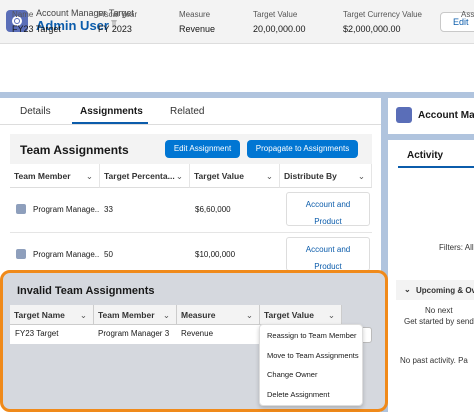  What do you see at coordinates (190, 124) in the screenshot?
I see `tab-divider` at bounding box center [190, 124].